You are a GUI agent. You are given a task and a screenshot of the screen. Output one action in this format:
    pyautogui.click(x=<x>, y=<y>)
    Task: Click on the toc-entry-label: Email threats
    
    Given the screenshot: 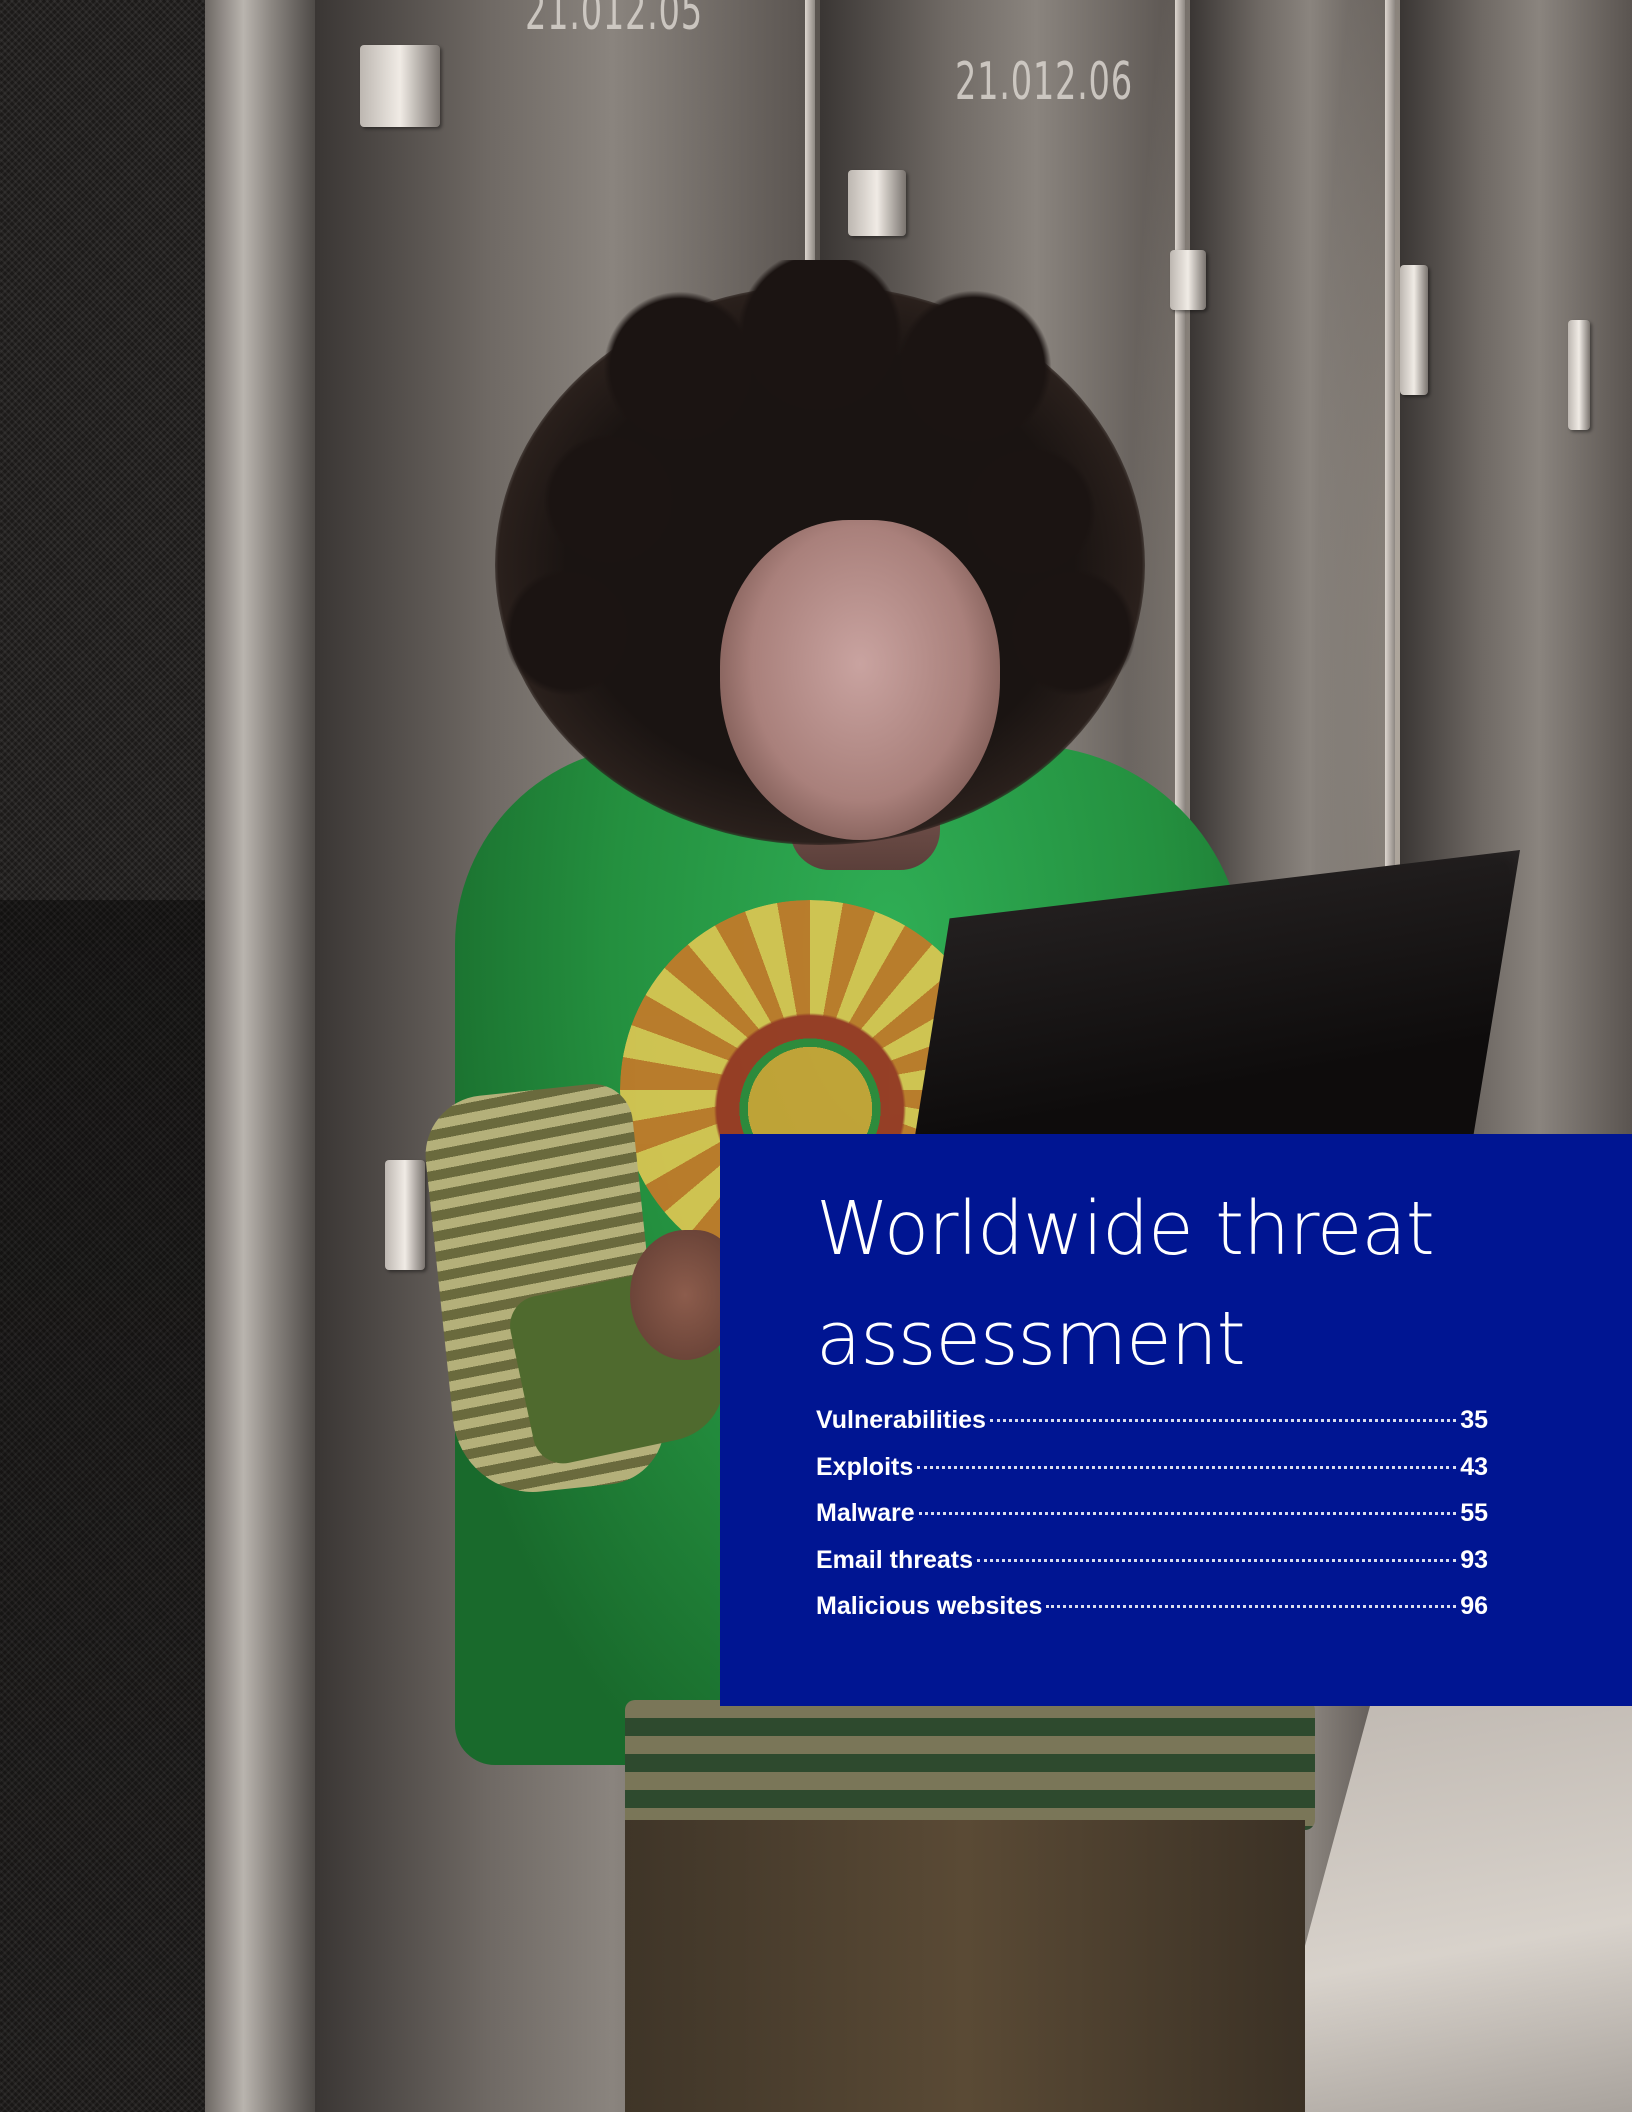 What is the action you would take?
    pyautogui.click(x=895, y=1559)
    